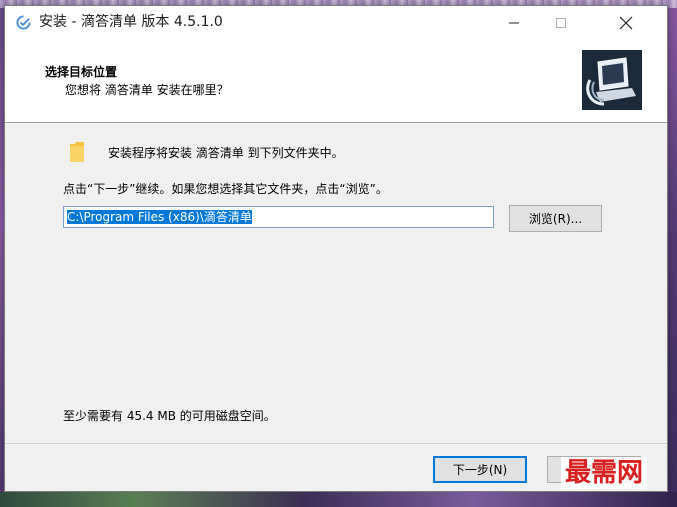  What do you see at coordinates (225, 189) in the screenshot?
I see `instruction-text: 点击“下一步”继续。如果您想选择其它文件夹，点击“浏览”。` at bounding box center [225, 189].